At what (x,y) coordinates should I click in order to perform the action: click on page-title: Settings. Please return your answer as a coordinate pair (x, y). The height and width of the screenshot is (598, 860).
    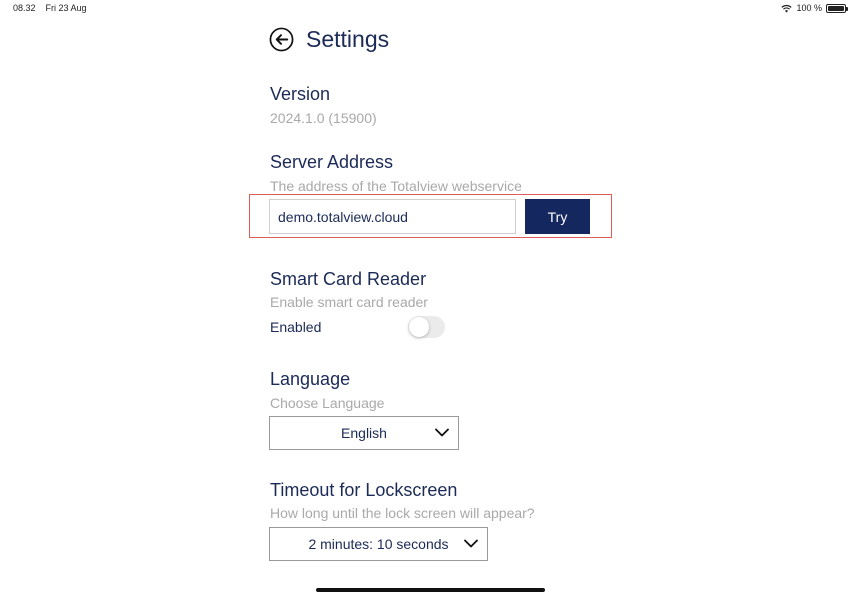
    Looking at the image, I should click on (348, 39).